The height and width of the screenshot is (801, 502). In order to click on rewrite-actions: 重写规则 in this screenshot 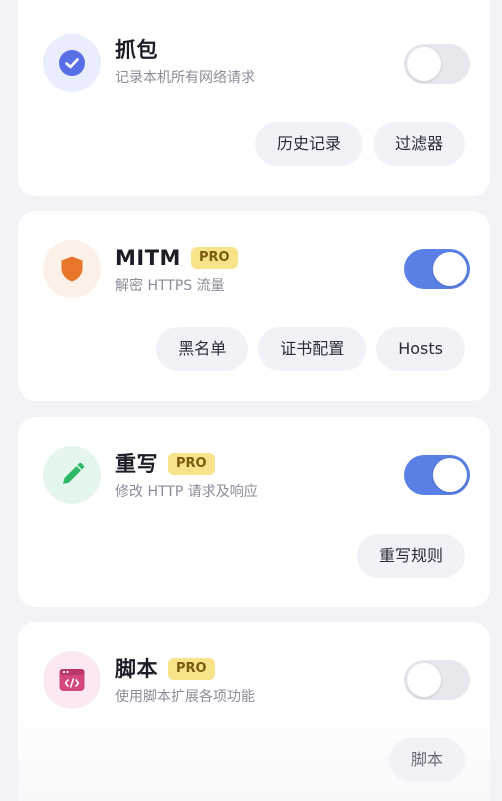, I will do `click(410, 556)`.